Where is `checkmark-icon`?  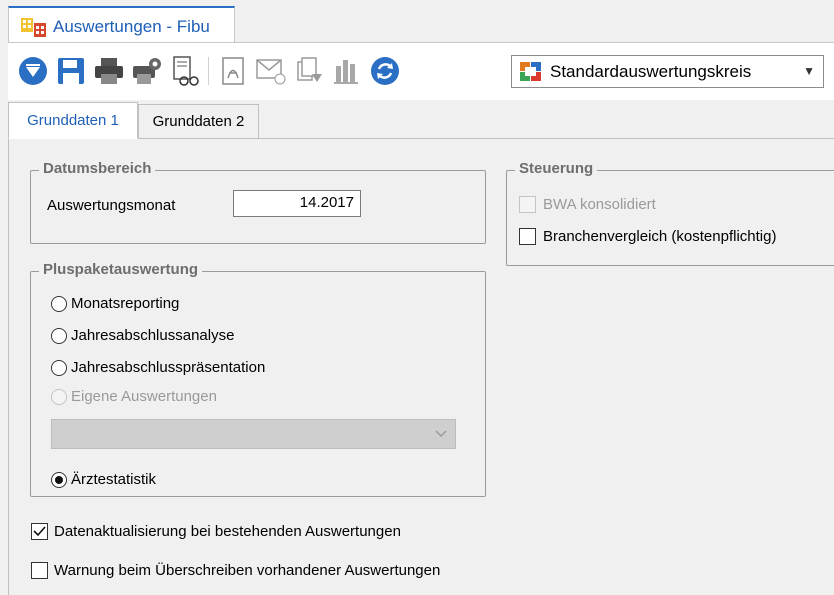
checkmark-icon is located at coordinates (39, 531).